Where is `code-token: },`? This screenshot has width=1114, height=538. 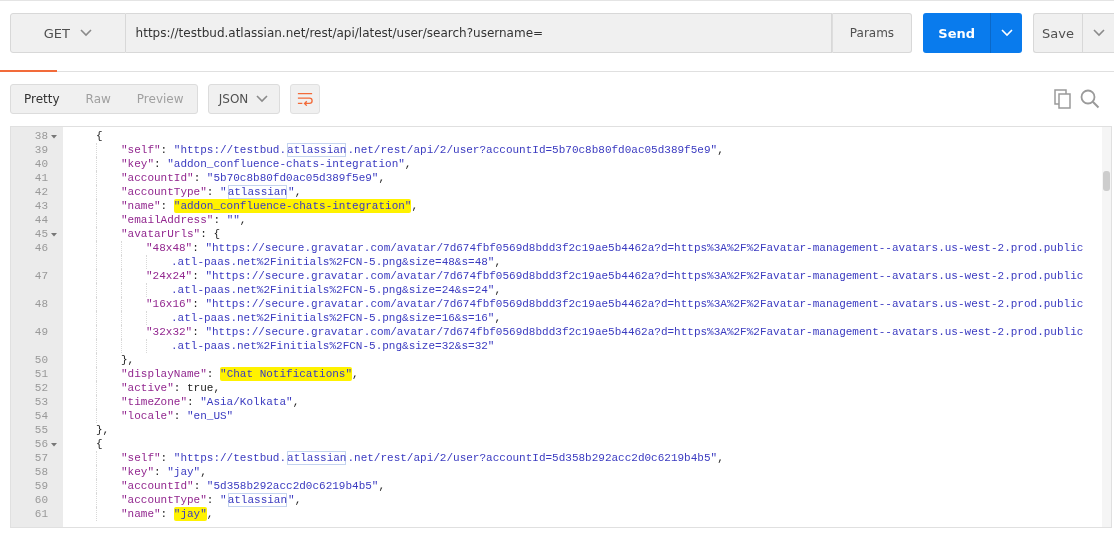 code-token: }, is located at coordinates (103, 430).